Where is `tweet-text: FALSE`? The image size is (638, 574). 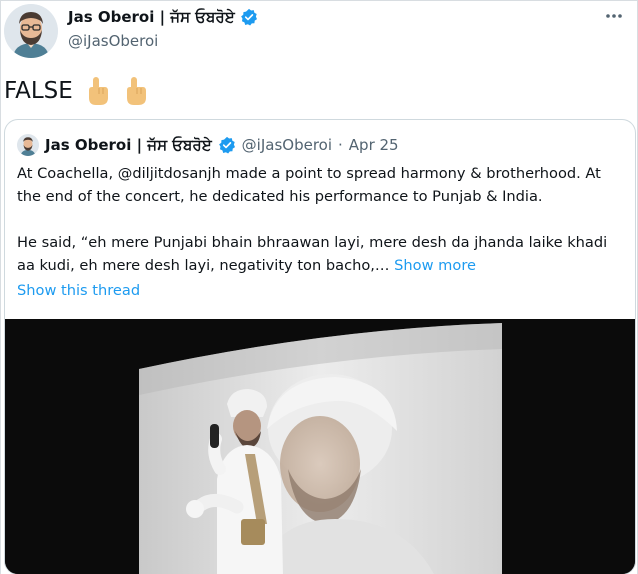
tweet-text: FALSE is located at coordinates (76, 91).